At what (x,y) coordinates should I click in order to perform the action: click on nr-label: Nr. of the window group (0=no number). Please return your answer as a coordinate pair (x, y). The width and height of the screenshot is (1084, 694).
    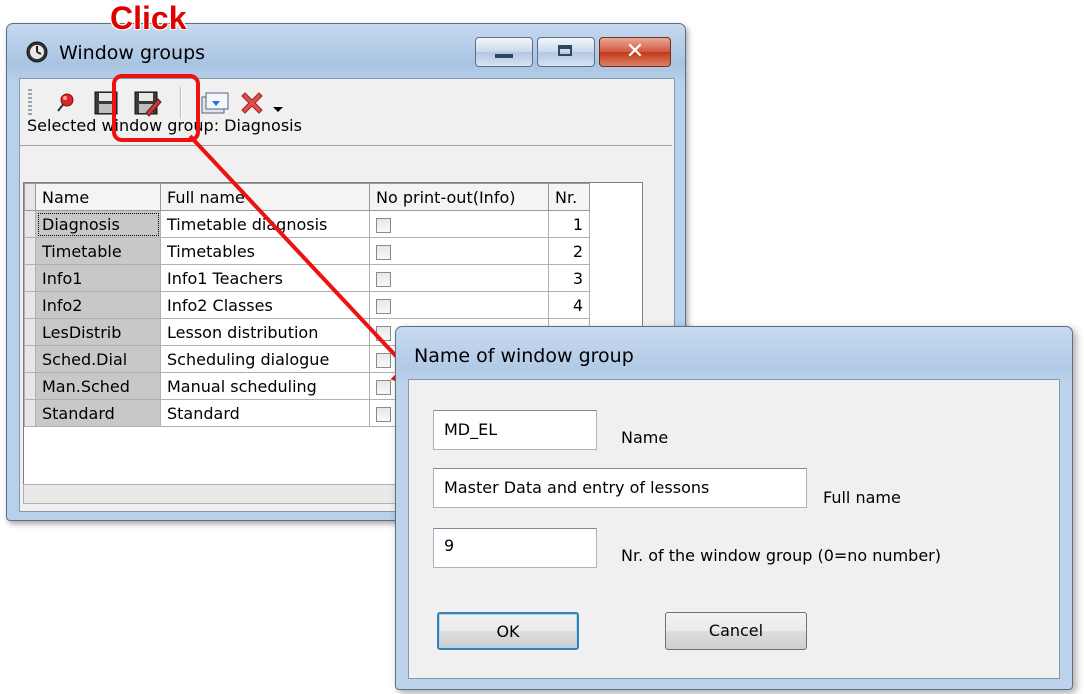
    Looking at the image, I should click on (781, 555).